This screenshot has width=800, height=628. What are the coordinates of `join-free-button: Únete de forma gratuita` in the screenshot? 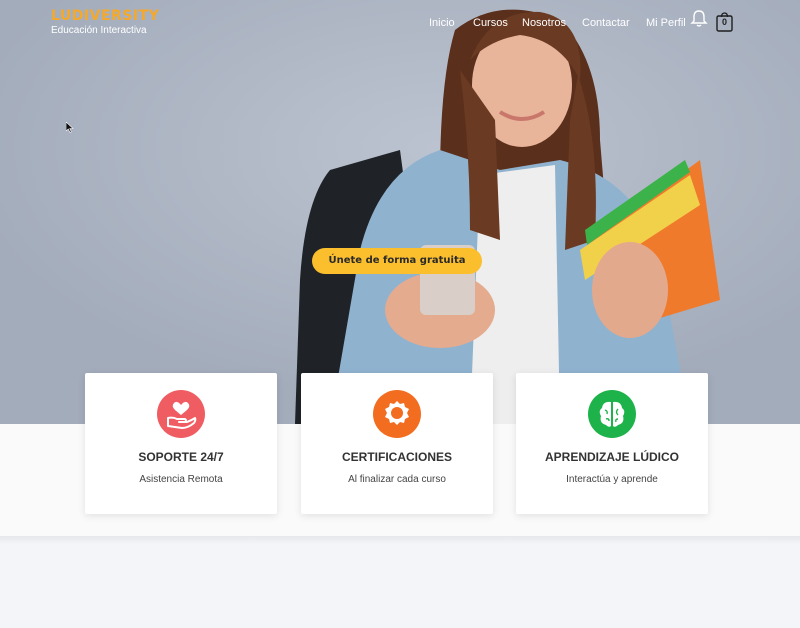 It's located at (397, 261).